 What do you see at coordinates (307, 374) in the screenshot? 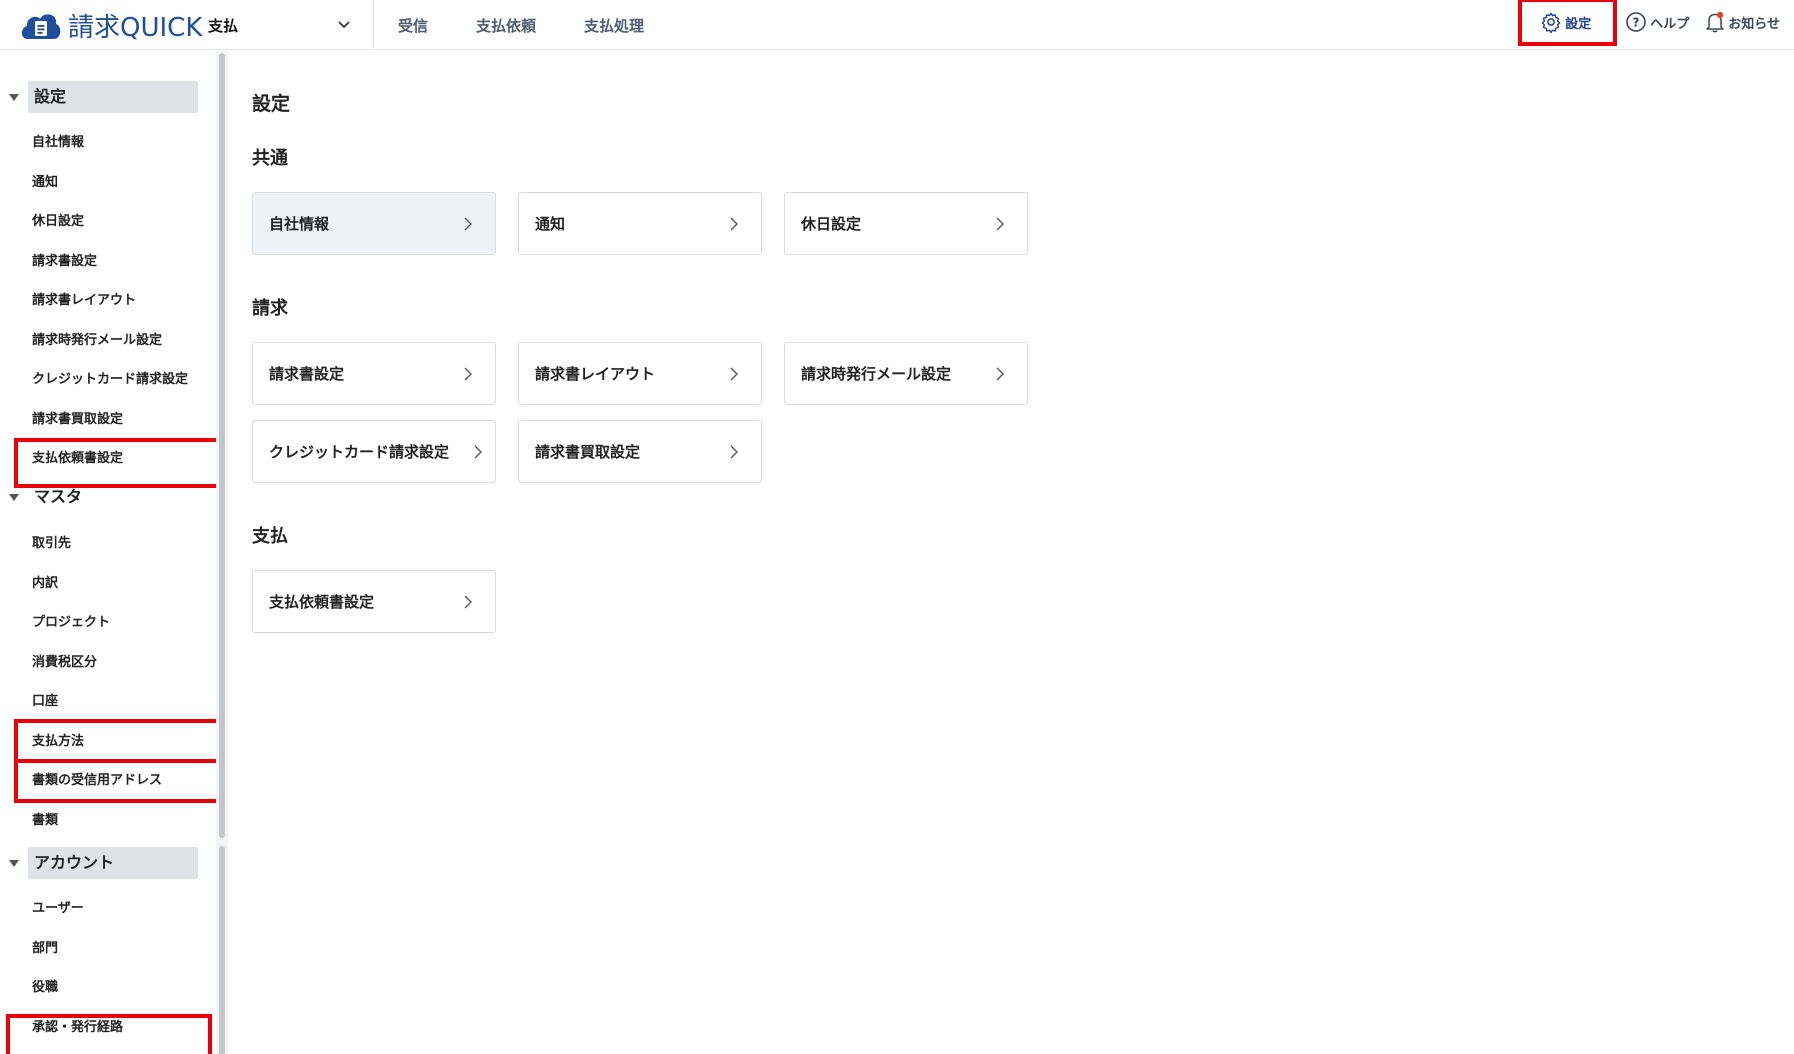
I see `card-label: 請求書設定` at bounding box center [307, 374].